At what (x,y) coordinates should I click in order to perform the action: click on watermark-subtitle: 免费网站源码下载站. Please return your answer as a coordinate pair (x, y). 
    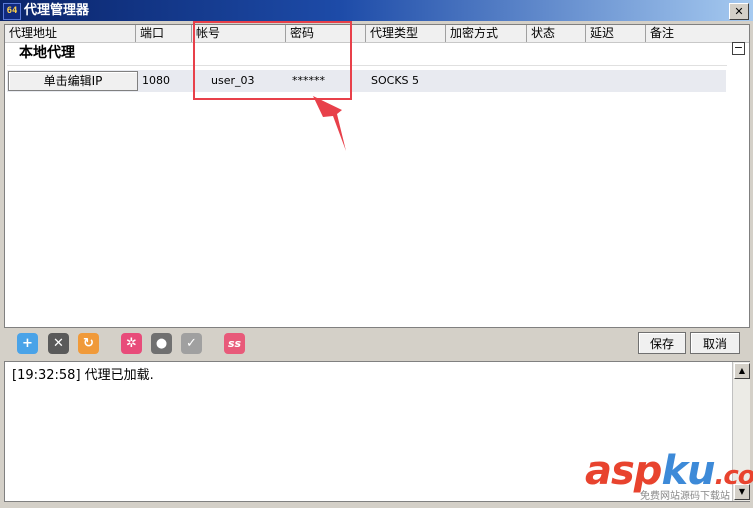
    Looking at the image, I should click on (685, 496).